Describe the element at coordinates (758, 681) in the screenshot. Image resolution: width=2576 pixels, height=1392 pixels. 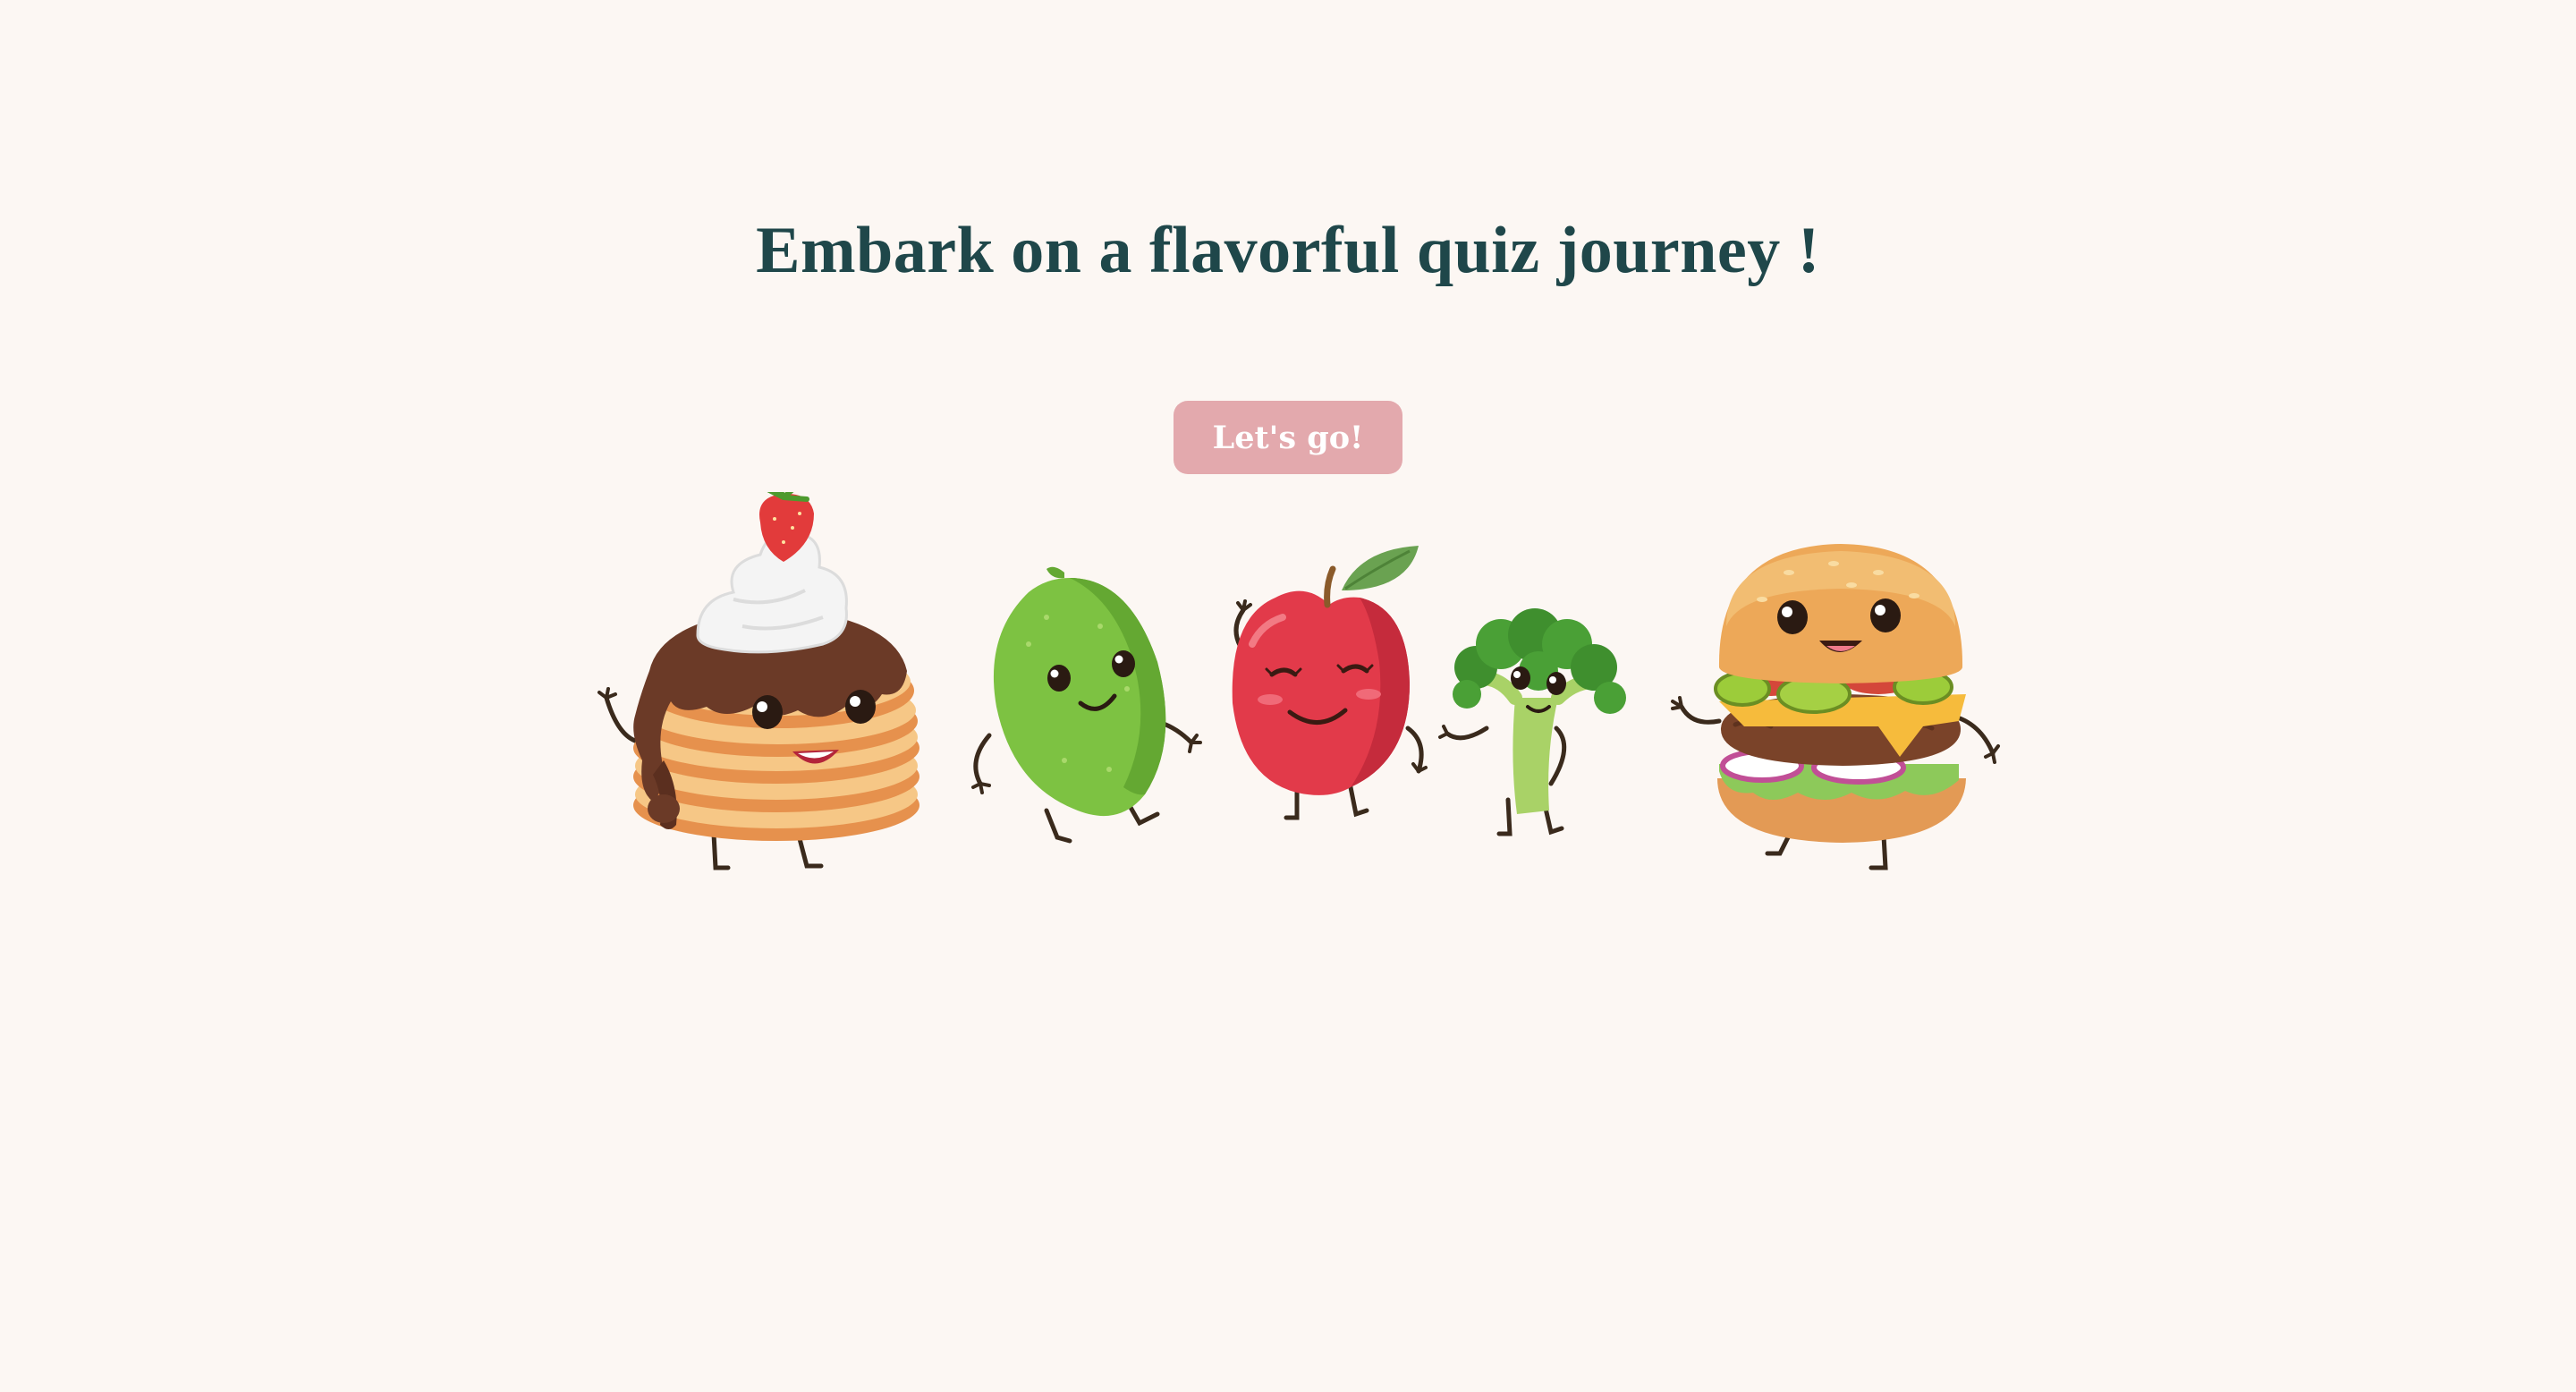
I see `pancake-character` at that location.